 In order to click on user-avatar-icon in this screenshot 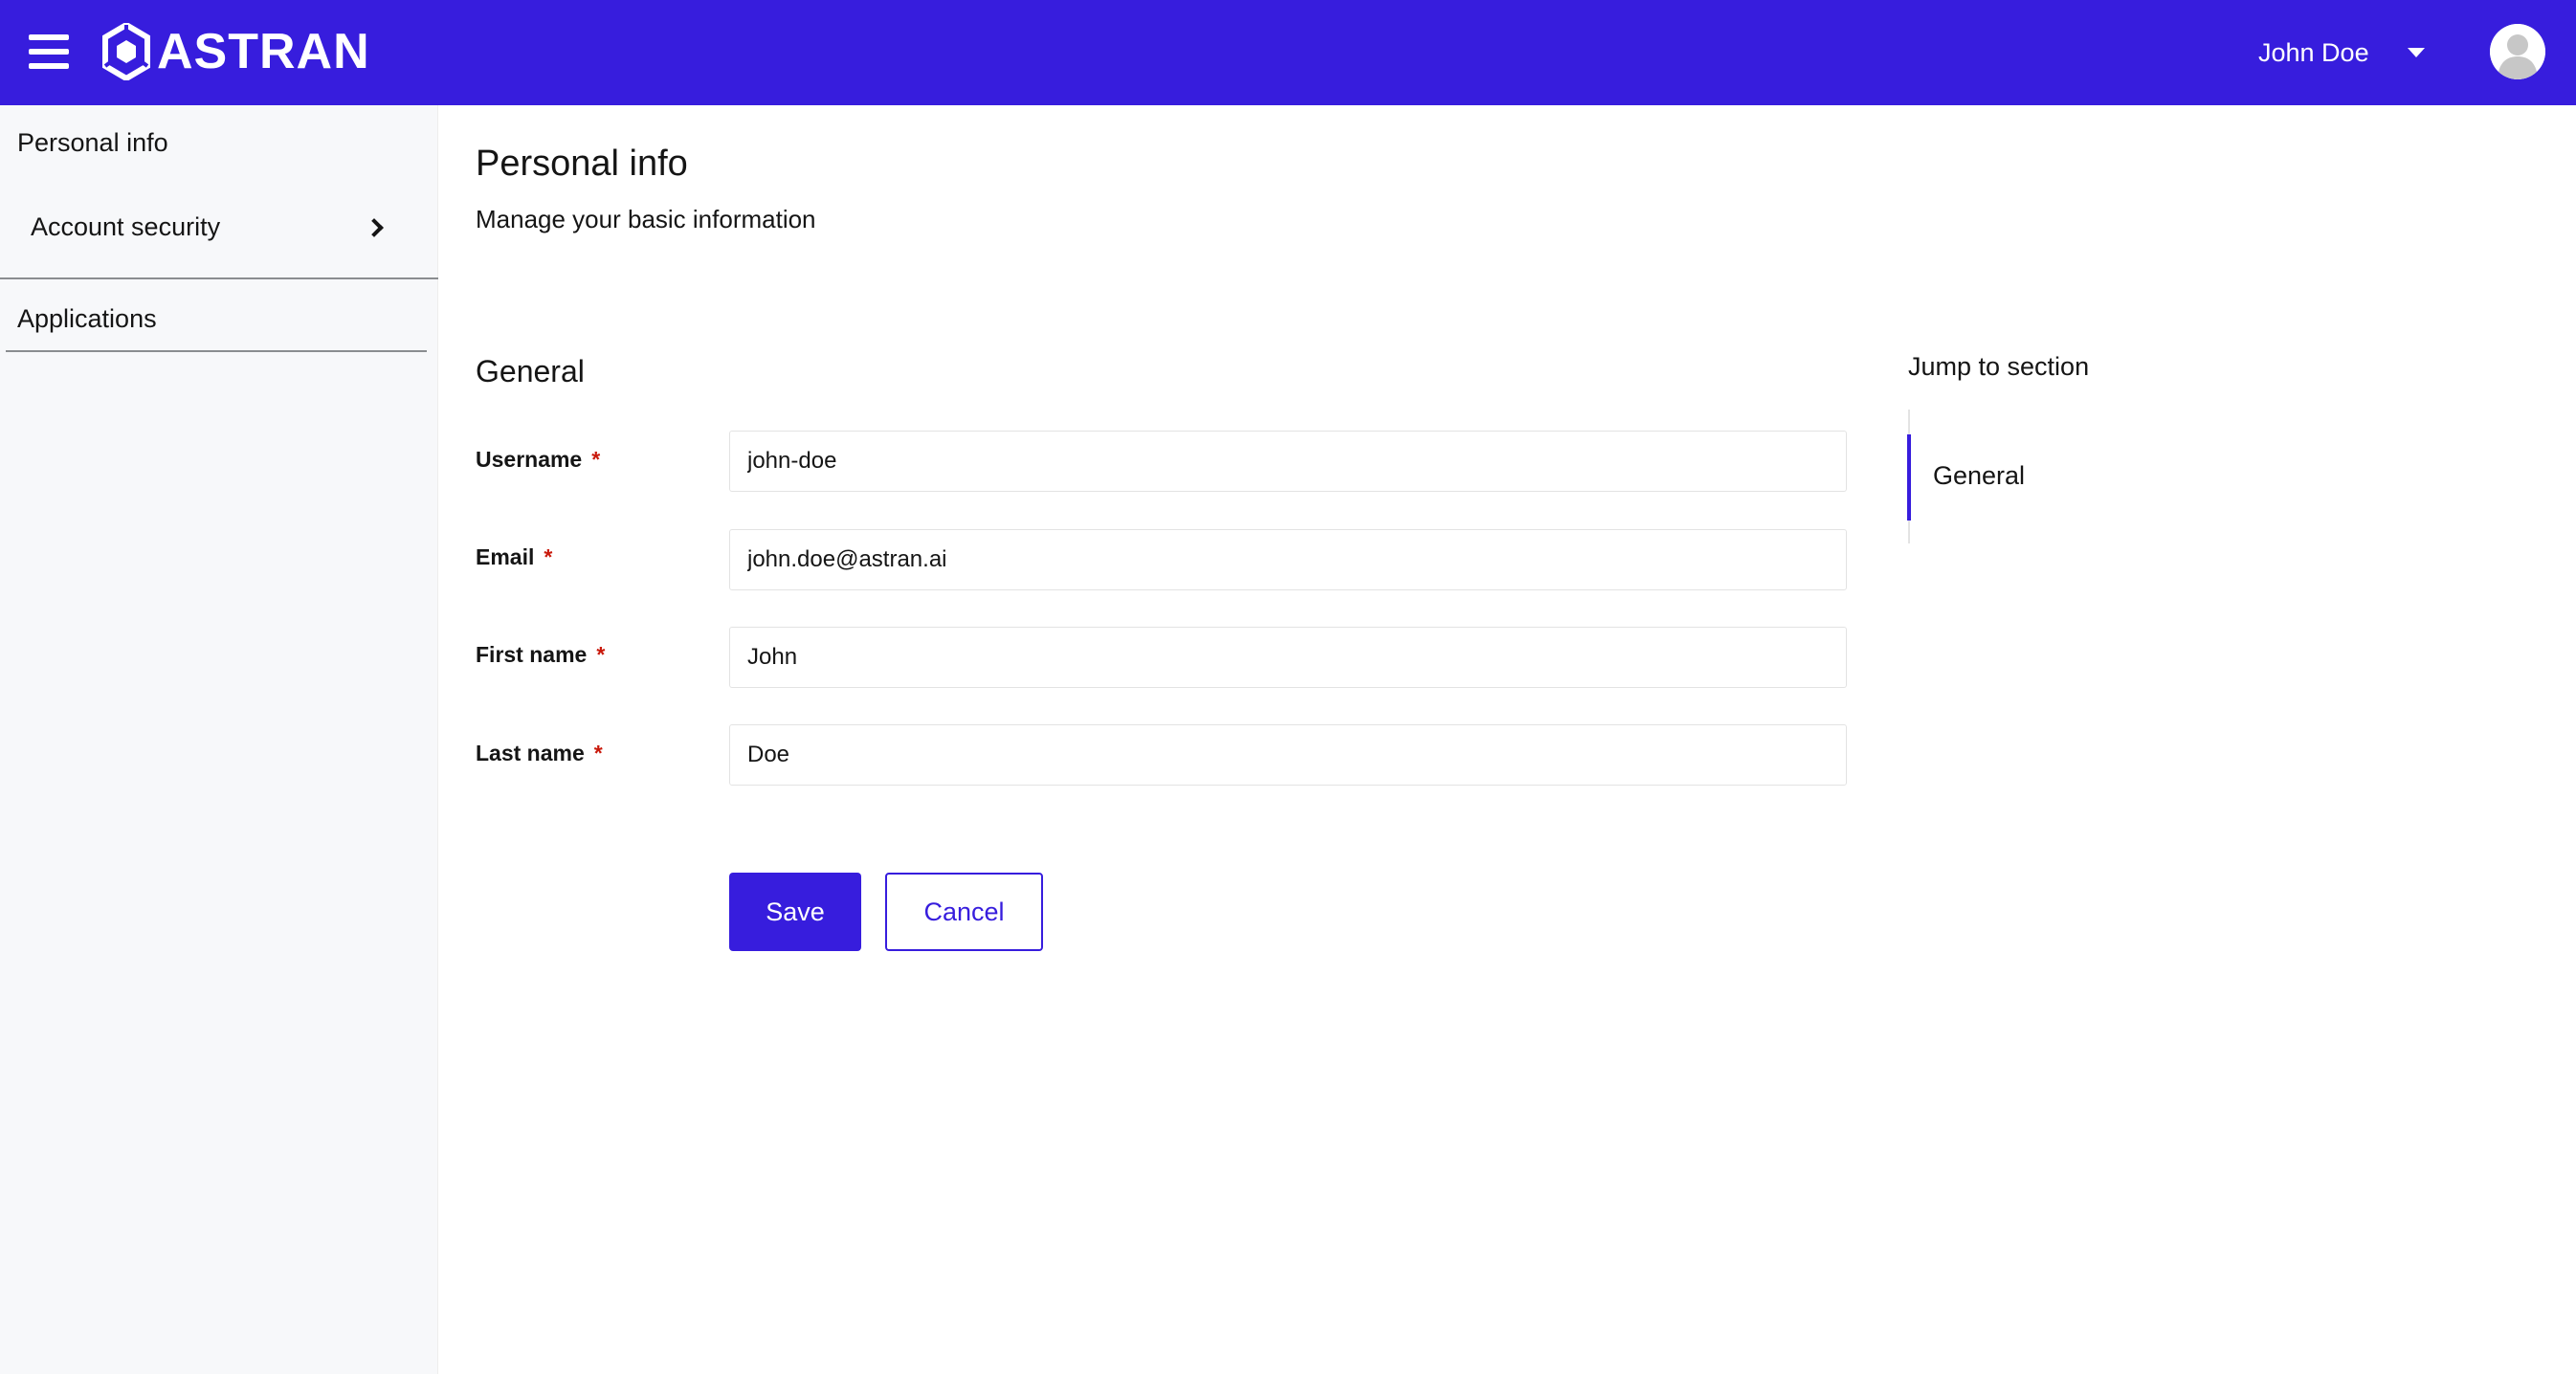, I will do `click(2517, 51)`.